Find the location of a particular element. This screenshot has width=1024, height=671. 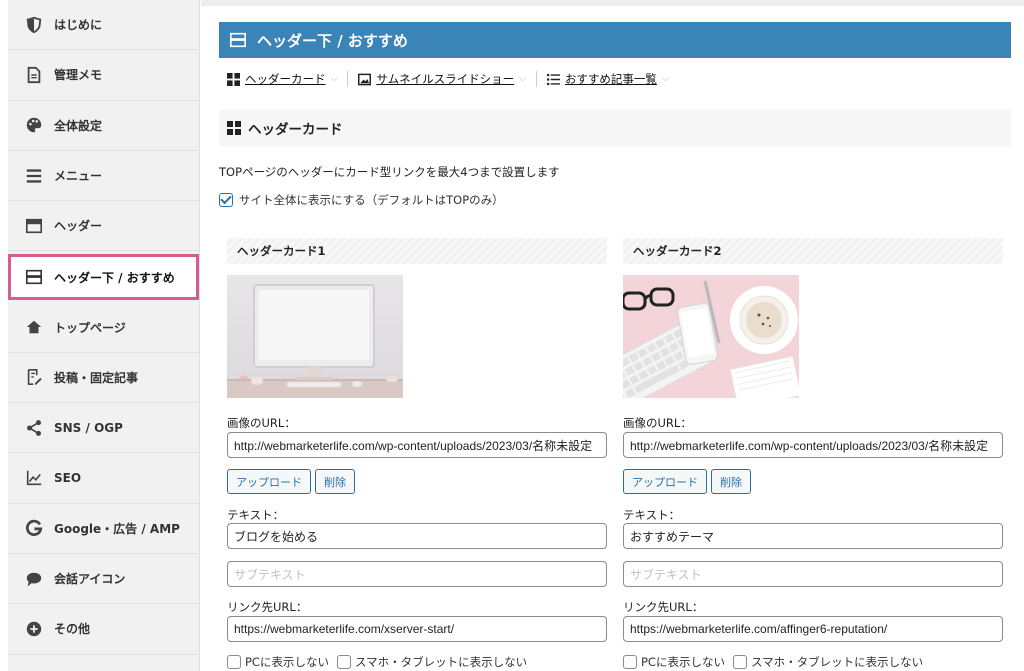

share-icon is located at coordinates (34, 428).